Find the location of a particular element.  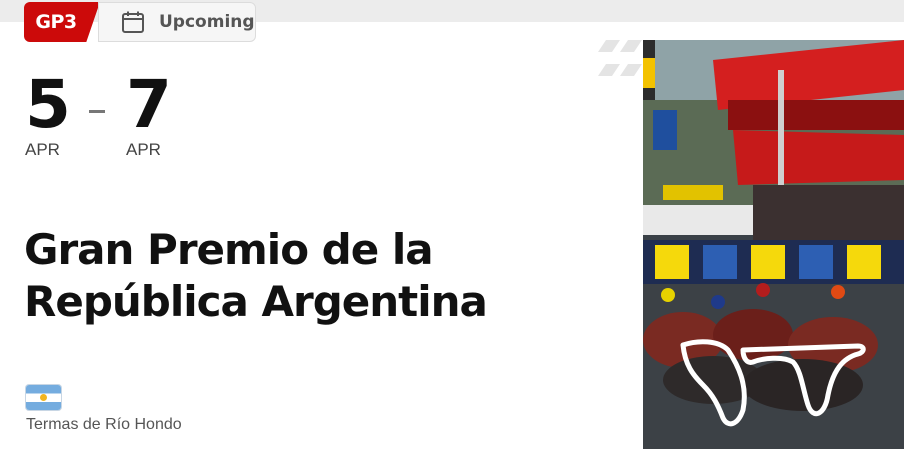

event-title: Gran Premio de la República Argentina is located at coordinates (304, 276).